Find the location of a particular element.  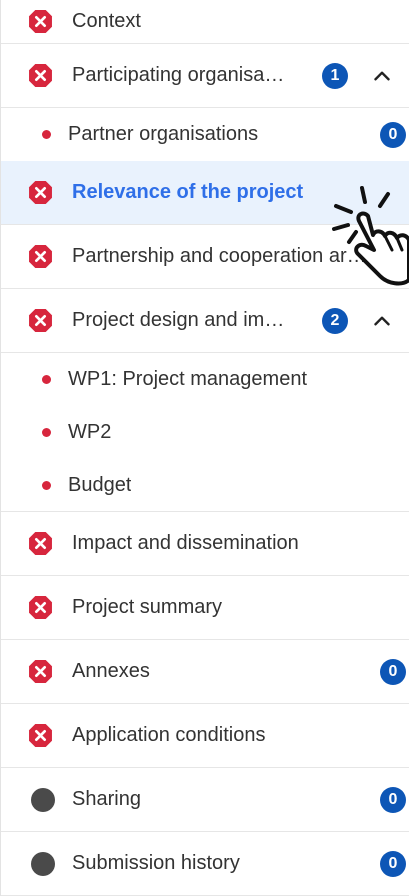

nav-item-label: Impact and dissemination is located at coordinates (185, 543).